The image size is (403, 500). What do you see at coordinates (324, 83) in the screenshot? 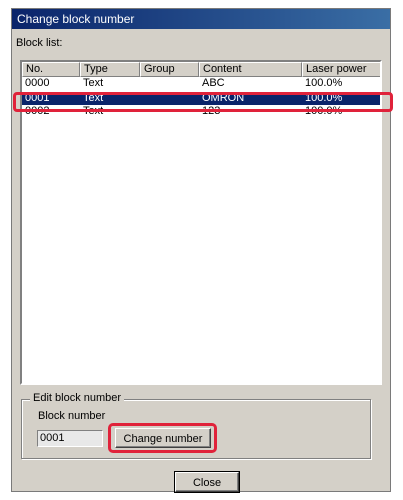
I see `cell-laser-power: 100.0%` at bounding box center [324, 83].